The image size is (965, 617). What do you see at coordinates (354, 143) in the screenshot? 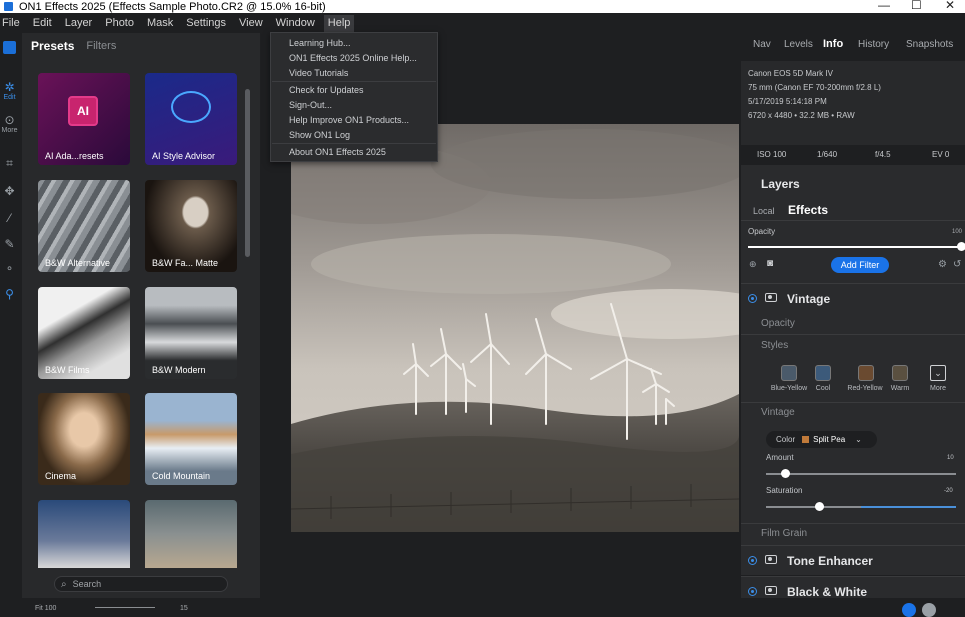
I see `menu-separator` at bounding box center [354, 143].